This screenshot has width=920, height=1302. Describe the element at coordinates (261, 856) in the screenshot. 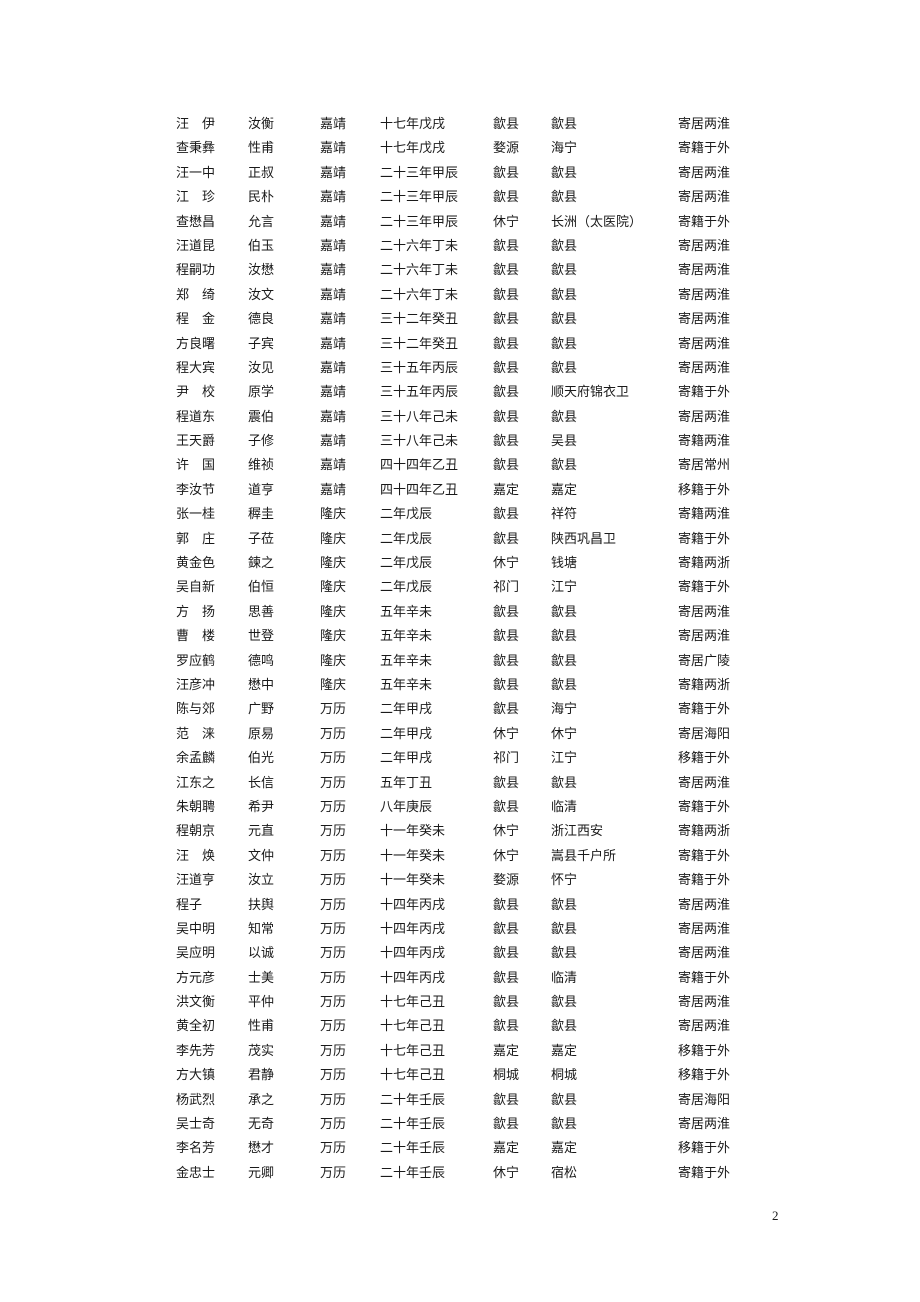

I see `courtesy-name: 文仲` at that location.